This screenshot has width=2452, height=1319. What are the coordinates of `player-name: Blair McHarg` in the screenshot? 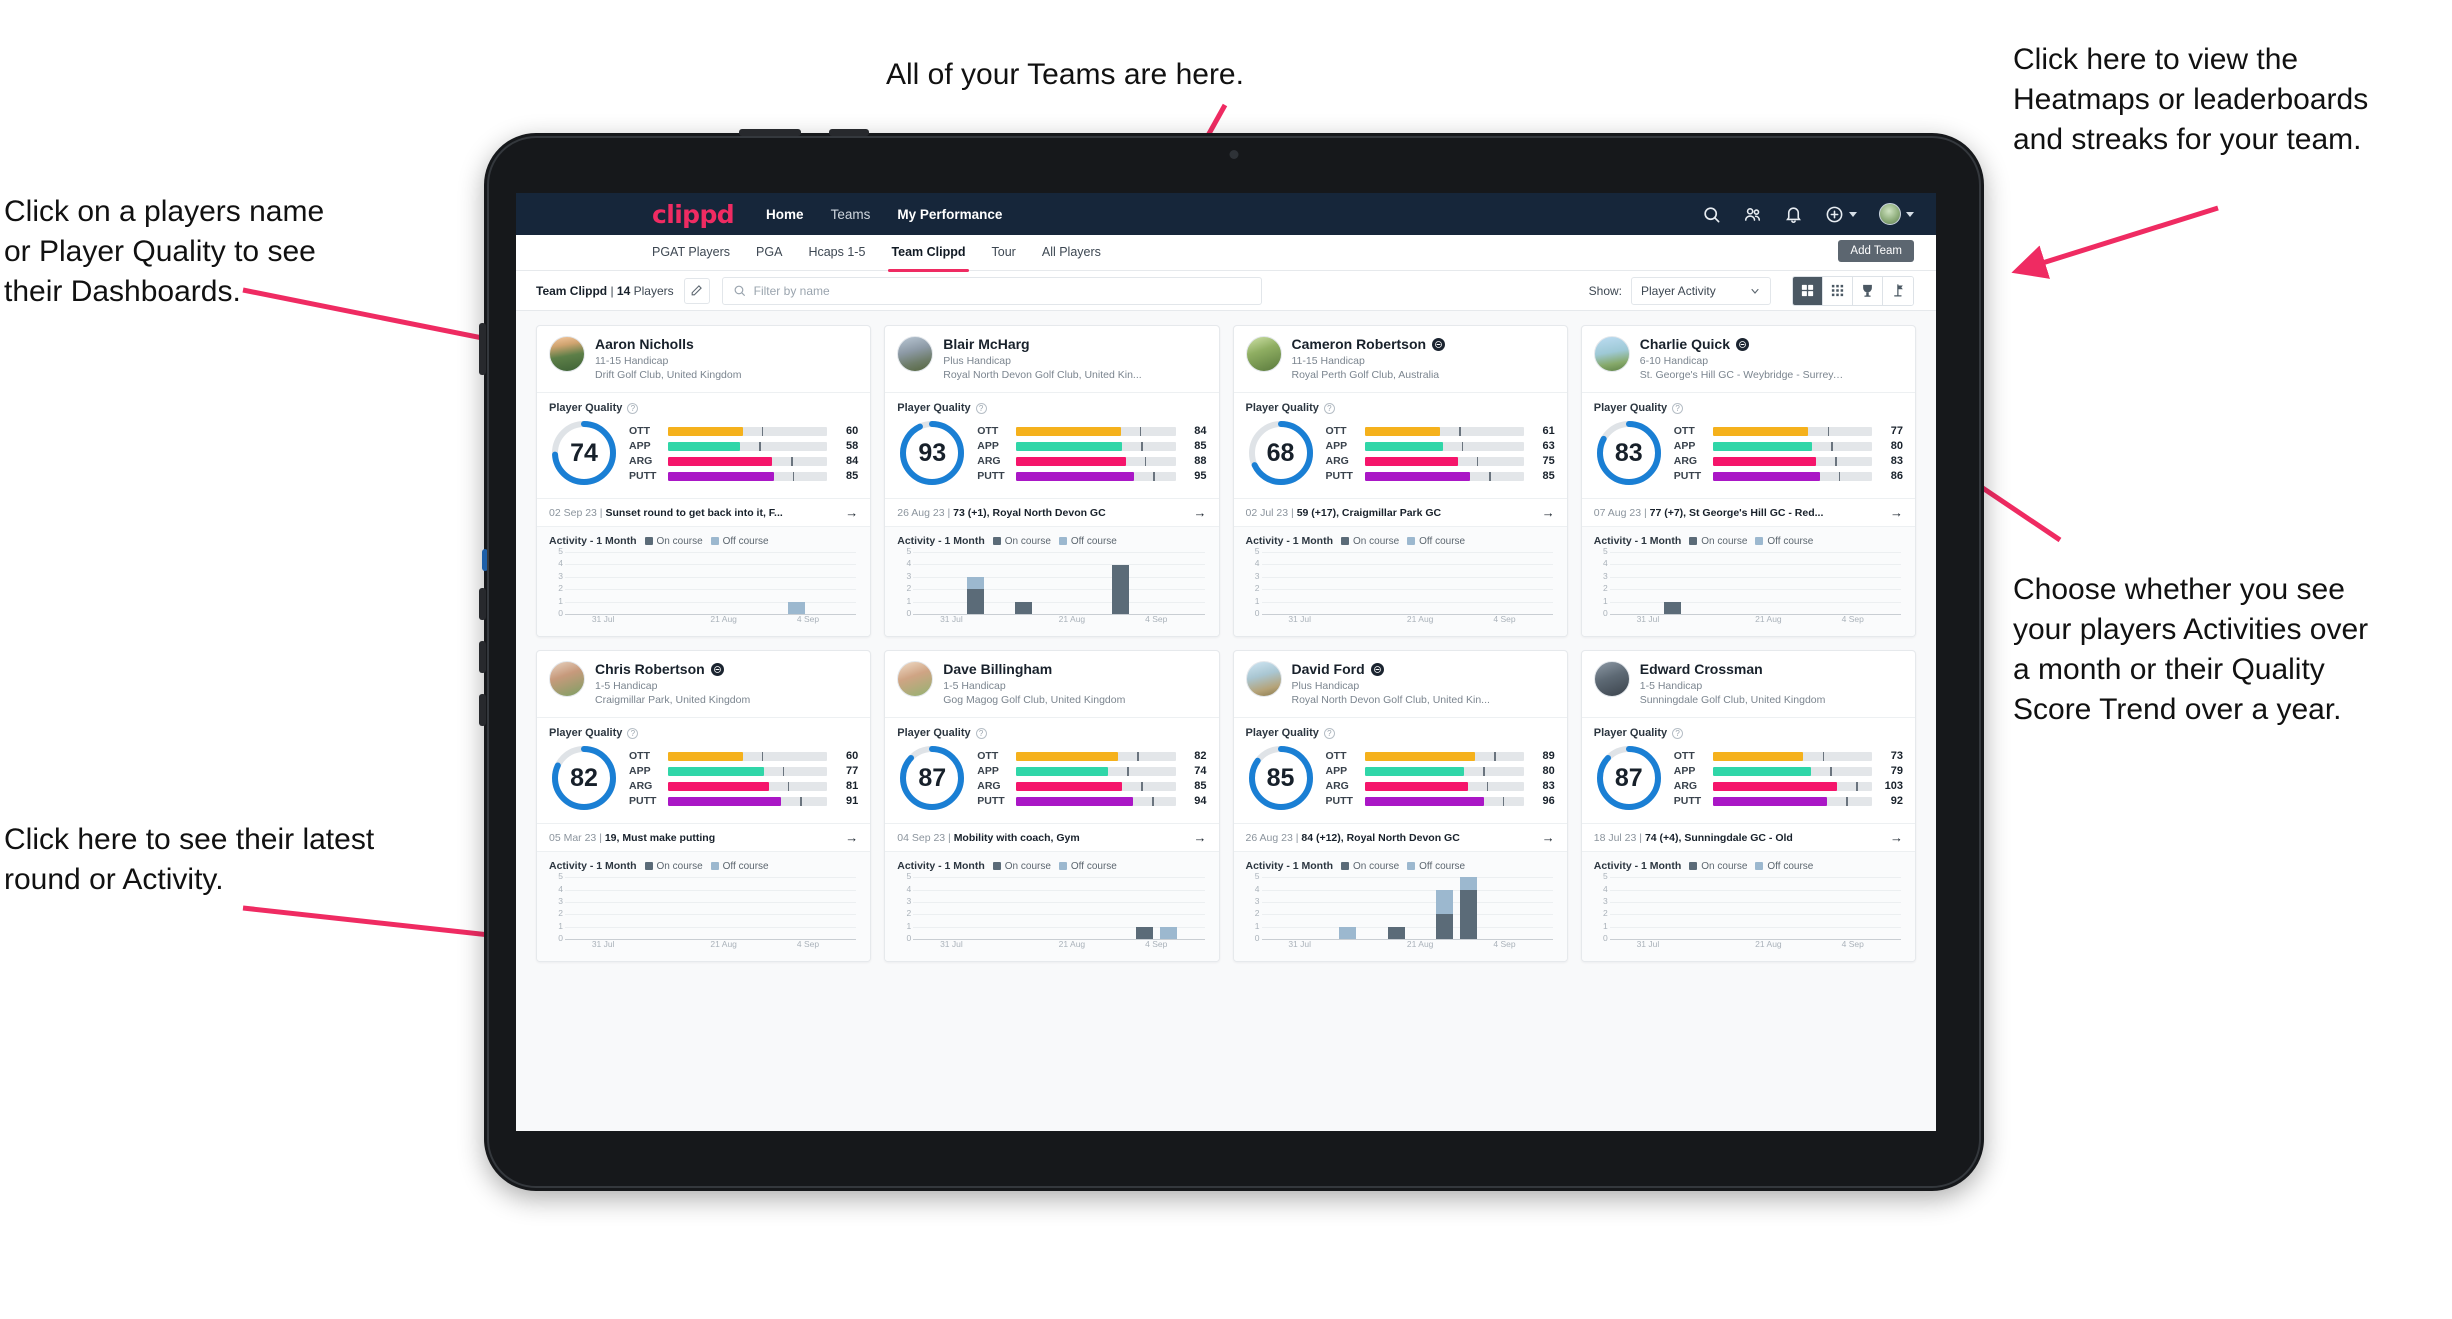 It's located at (986, 344).